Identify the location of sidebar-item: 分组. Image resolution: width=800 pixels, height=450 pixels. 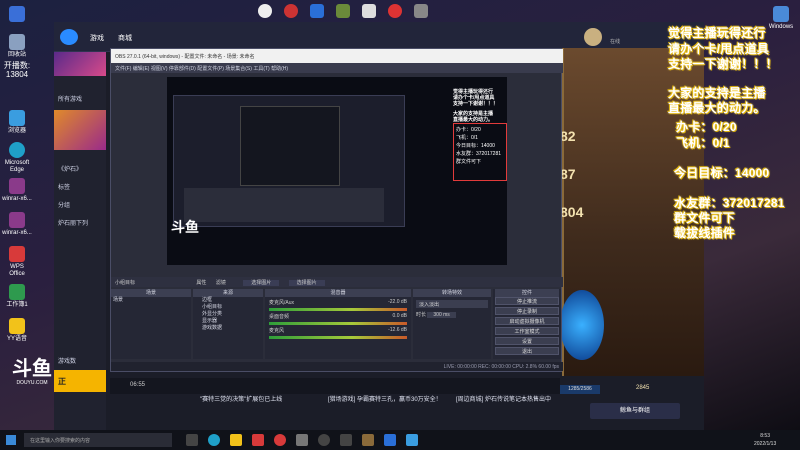
(64, 204).